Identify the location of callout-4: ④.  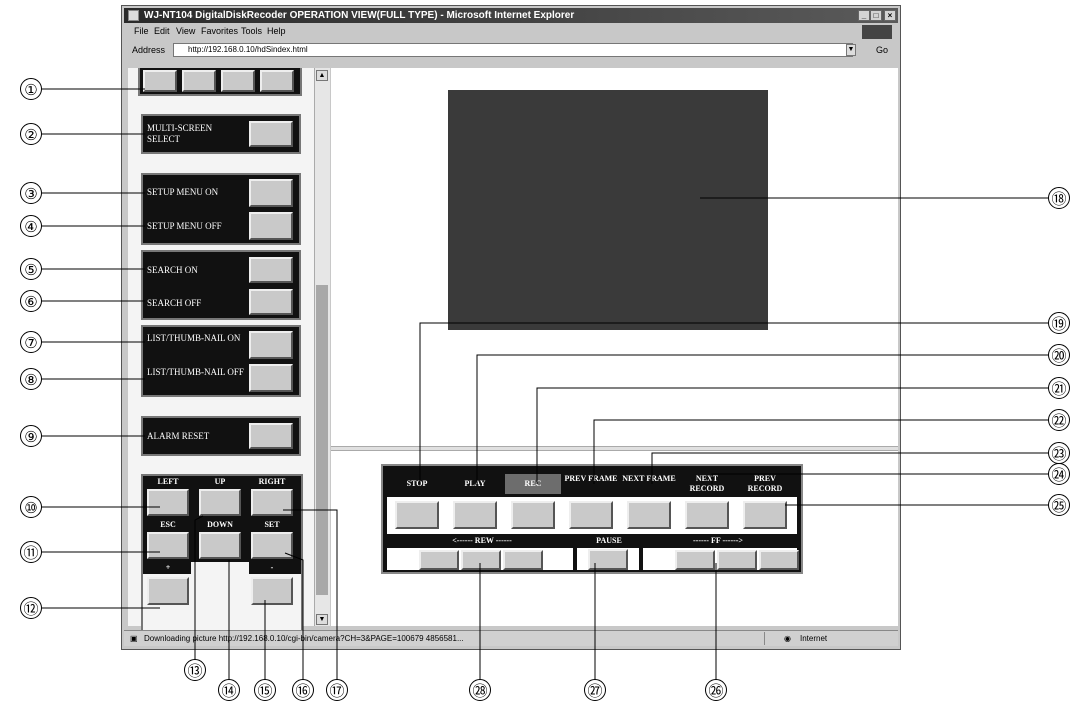
(31, 226).